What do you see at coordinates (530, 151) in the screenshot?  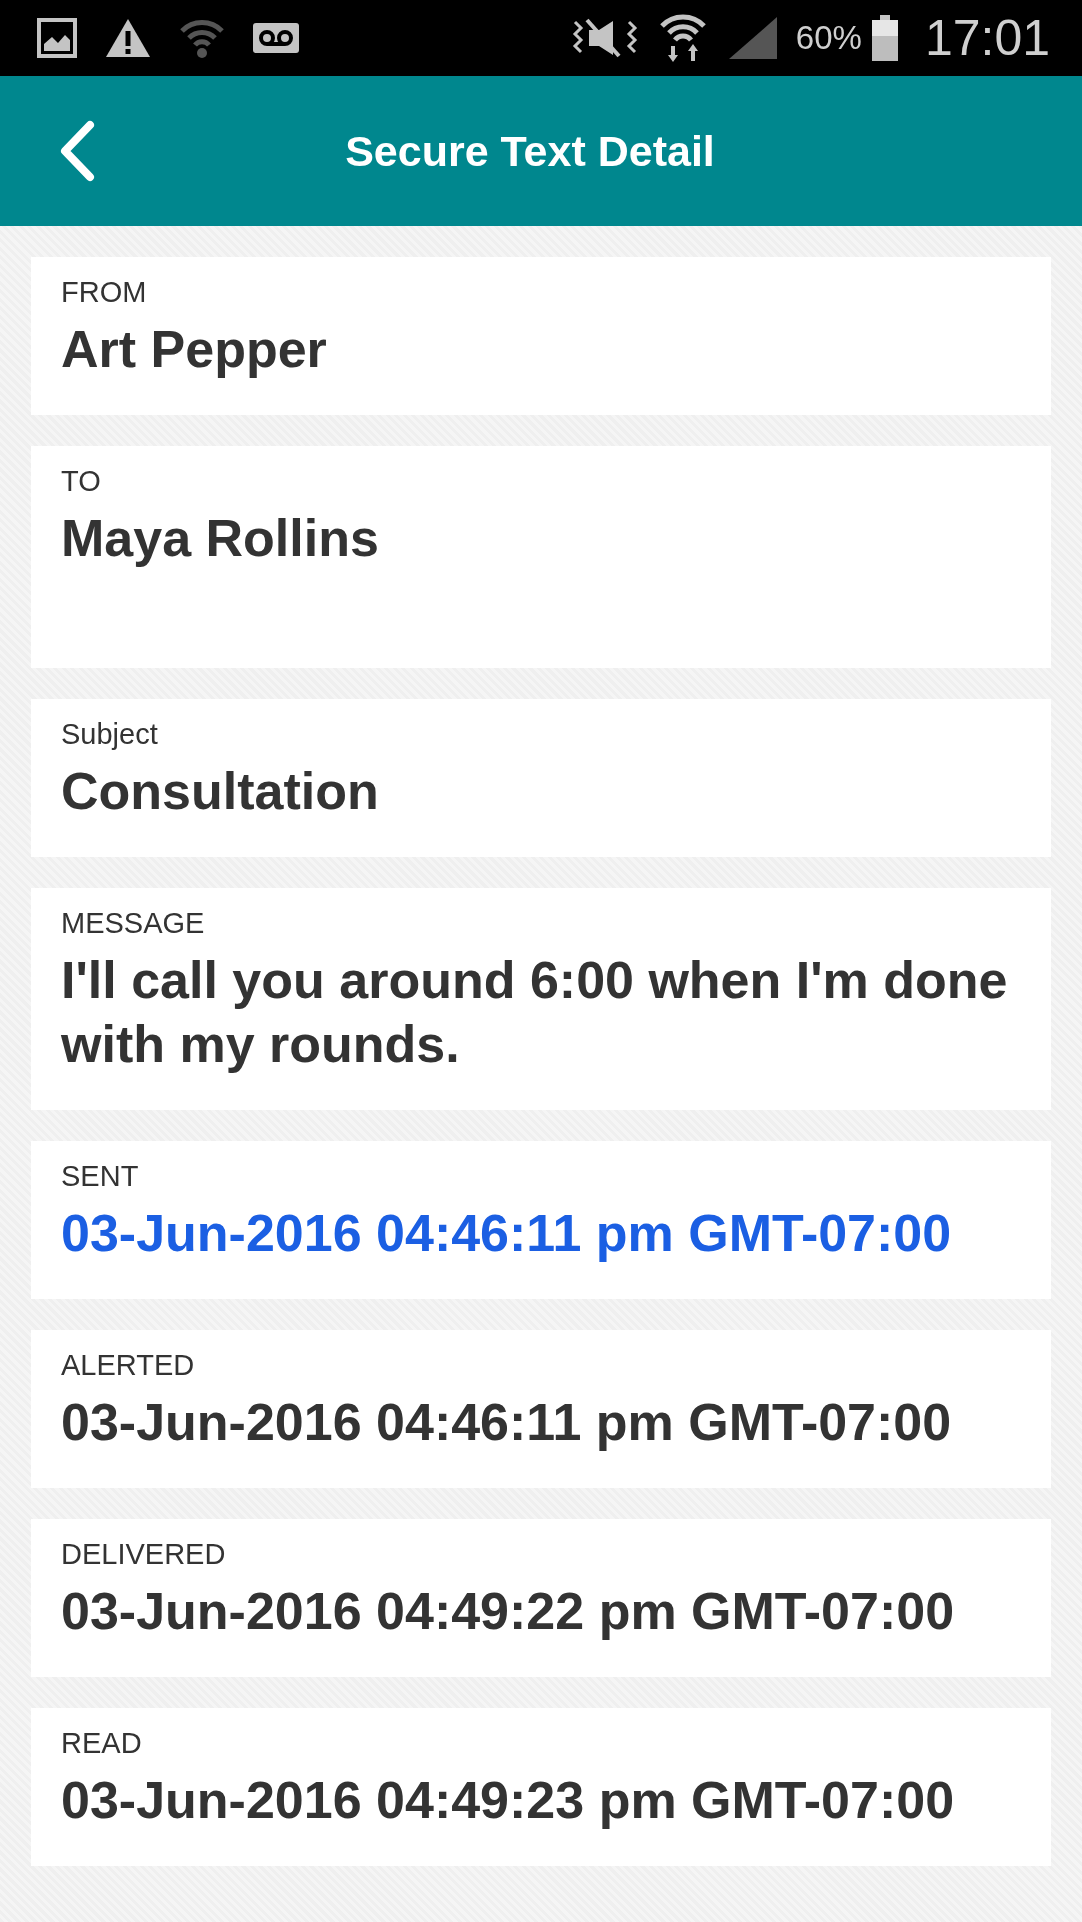 I see `screen-title: Secure Text Detail` at bounding box center [530, 151].